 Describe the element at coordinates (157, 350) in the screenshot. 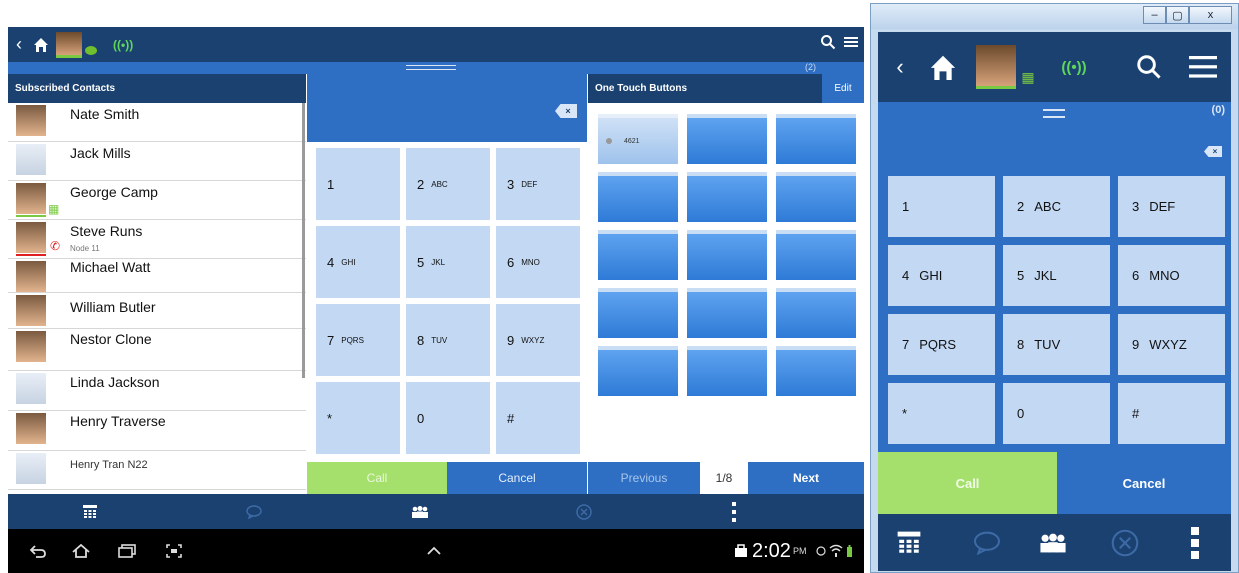

I see `contact-row: Nestor Clone` at that location.